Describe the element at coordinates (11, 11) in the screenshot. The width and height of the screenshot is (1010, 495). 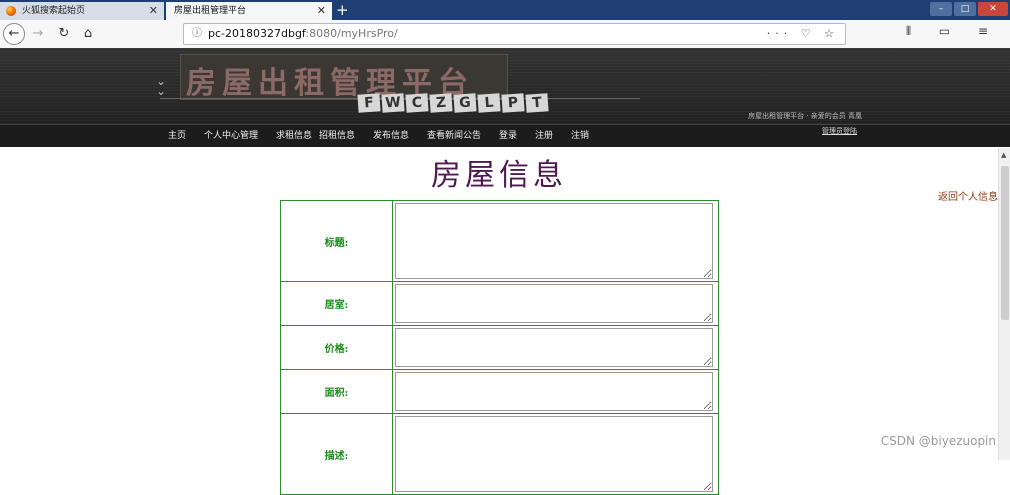
I see `firefox-icon` at that location.